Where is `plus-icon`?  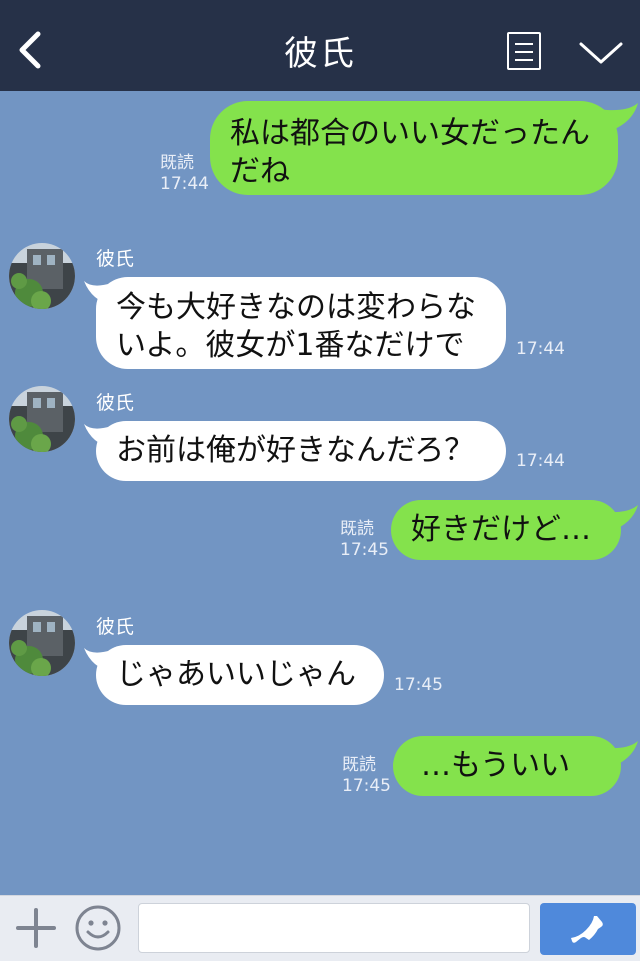 plus-icon is located at coordinates (36, 928).